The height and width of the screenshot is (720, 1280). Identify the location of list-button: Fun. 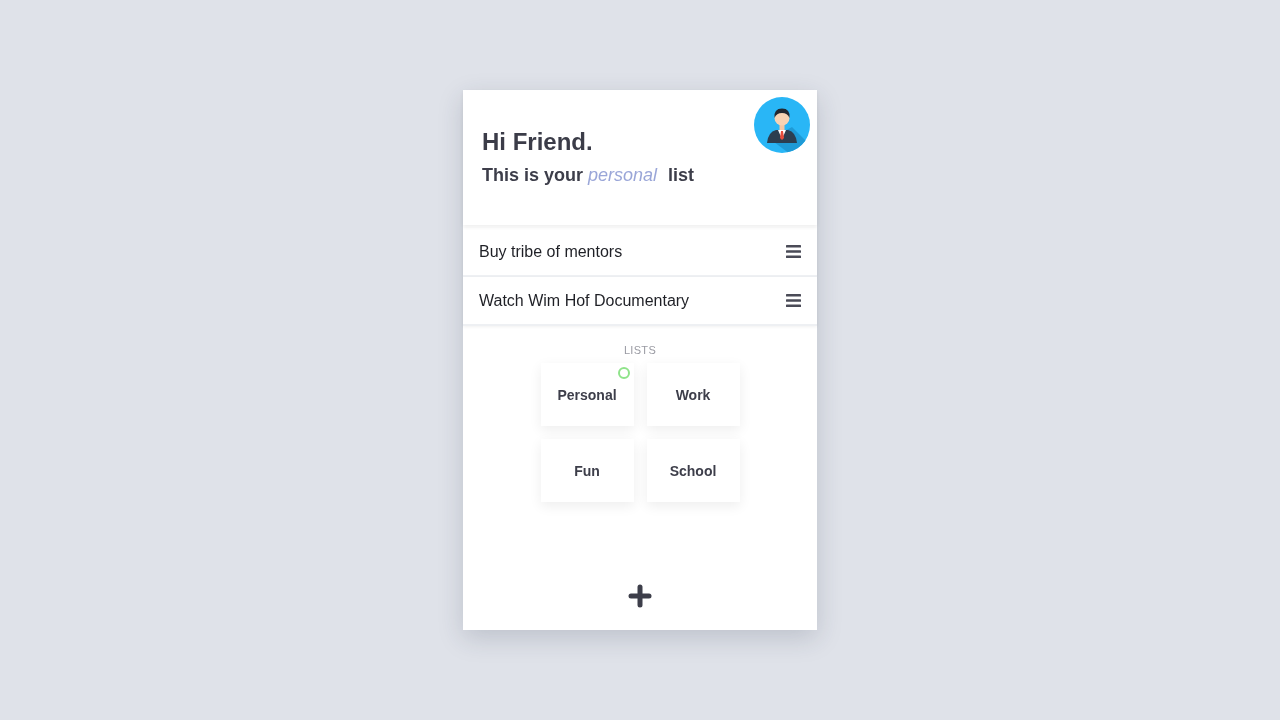
(587, 470).